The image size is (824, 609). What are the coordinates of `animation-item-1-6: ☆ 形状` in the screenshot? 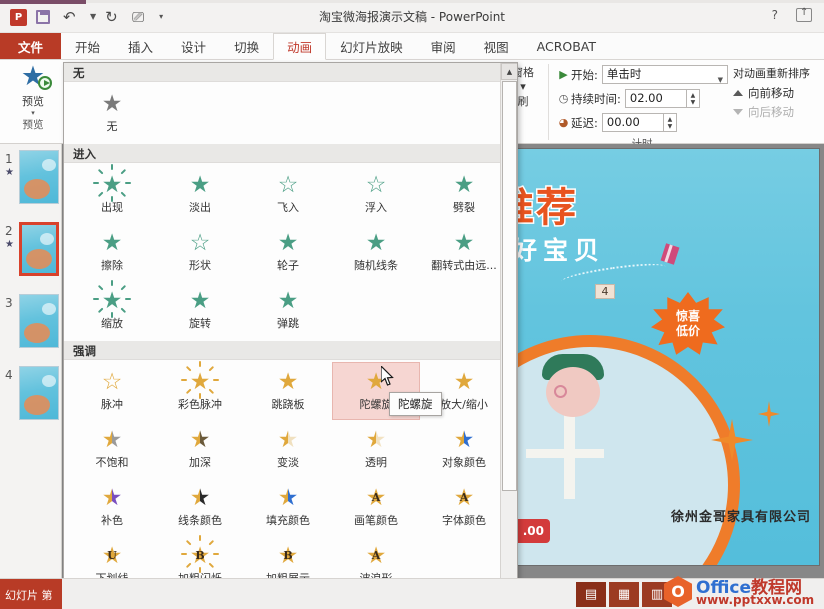 It's located at (200, 252).